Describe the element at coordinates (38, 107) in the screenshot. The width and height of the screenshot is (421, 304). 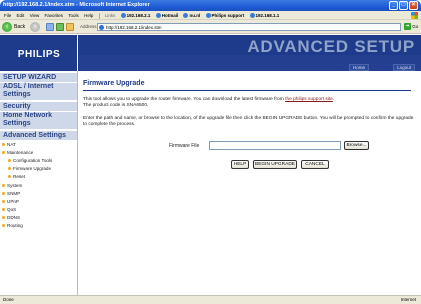
I see `sidebar-security: Security` at that location.